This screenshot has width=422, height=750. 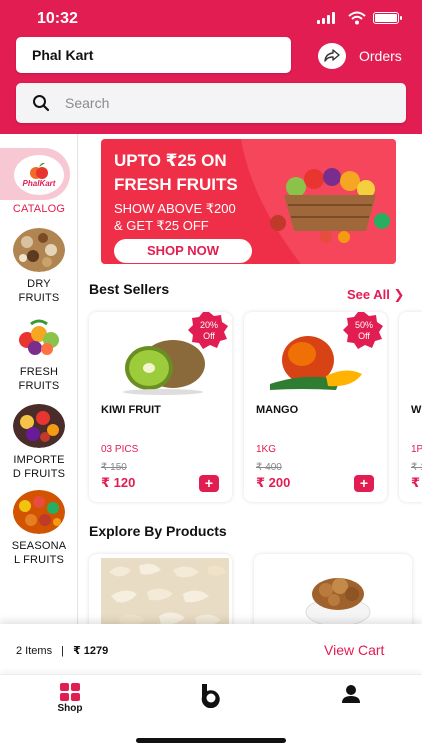 What do you see at coordinates (63, 55) in the screenshot?
I see `store-name: Phal Kart` at bounding box center [63, 55].